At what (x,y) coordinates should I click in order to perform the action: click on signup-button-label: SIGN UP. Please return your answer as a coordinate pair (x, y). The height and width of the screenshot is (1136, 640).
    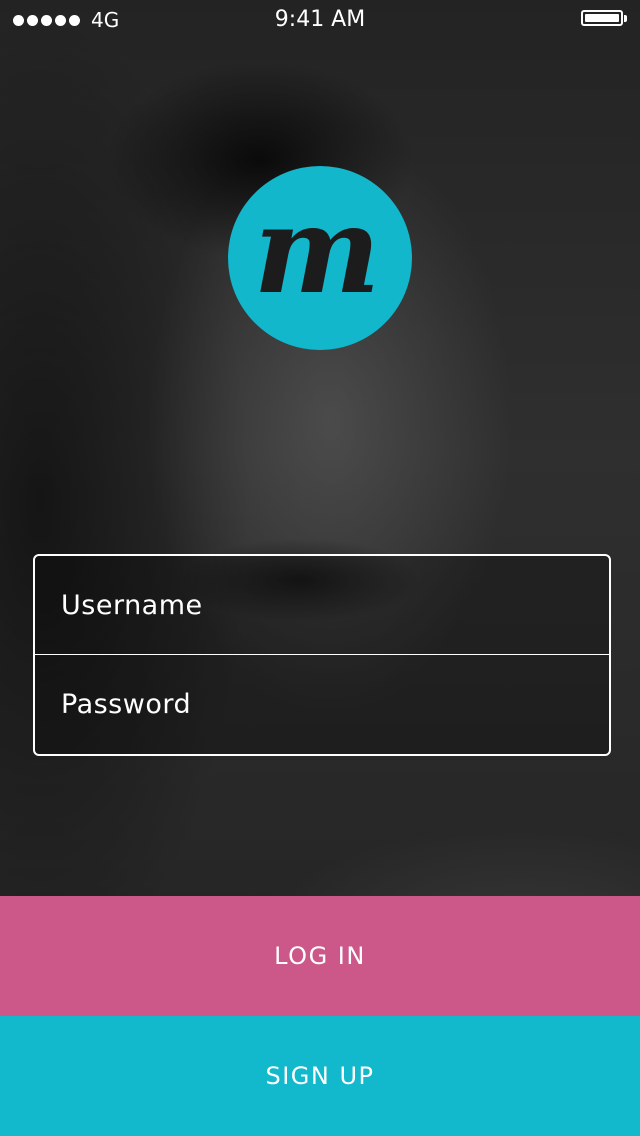
    Looking at the image, I should click on (320, 1076).